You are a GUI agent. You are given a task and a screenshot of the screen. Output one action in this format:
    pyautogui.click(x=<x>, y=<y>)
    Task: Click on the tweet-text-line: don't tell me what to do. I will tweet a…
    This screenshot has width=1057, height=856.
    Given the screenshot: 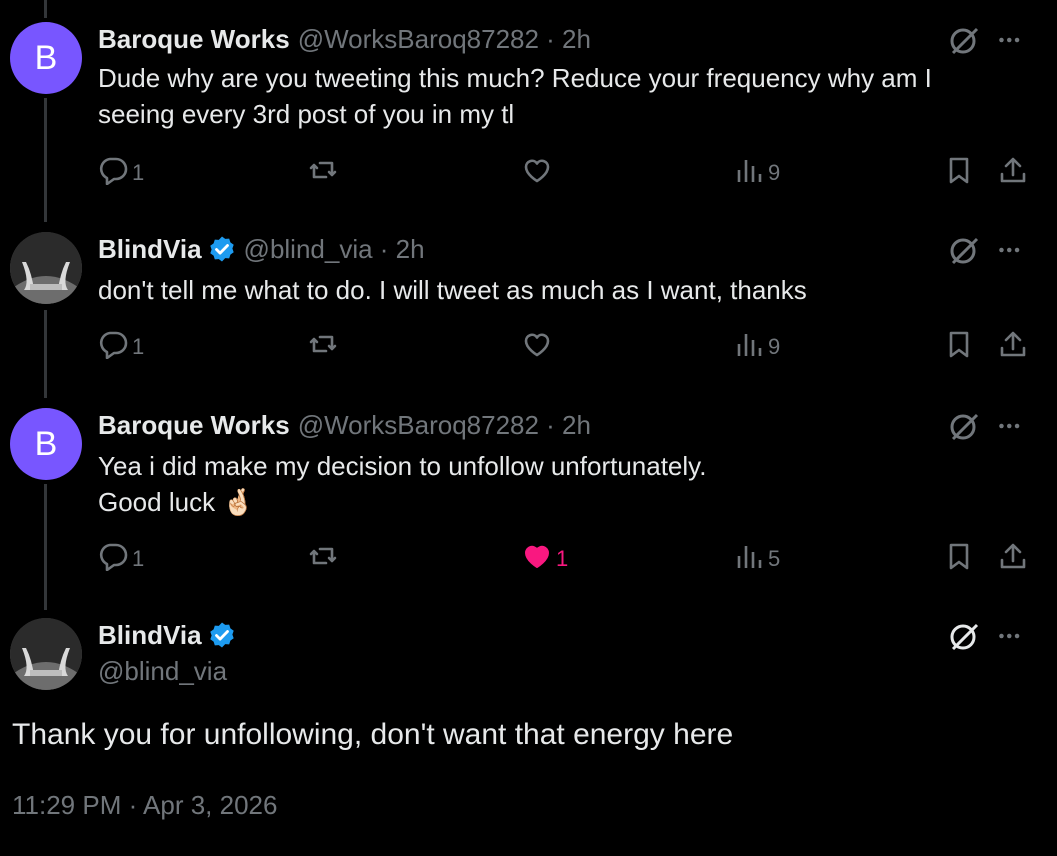 What is the action you would take?
    pyautogui.click(x=452, y=290)
    